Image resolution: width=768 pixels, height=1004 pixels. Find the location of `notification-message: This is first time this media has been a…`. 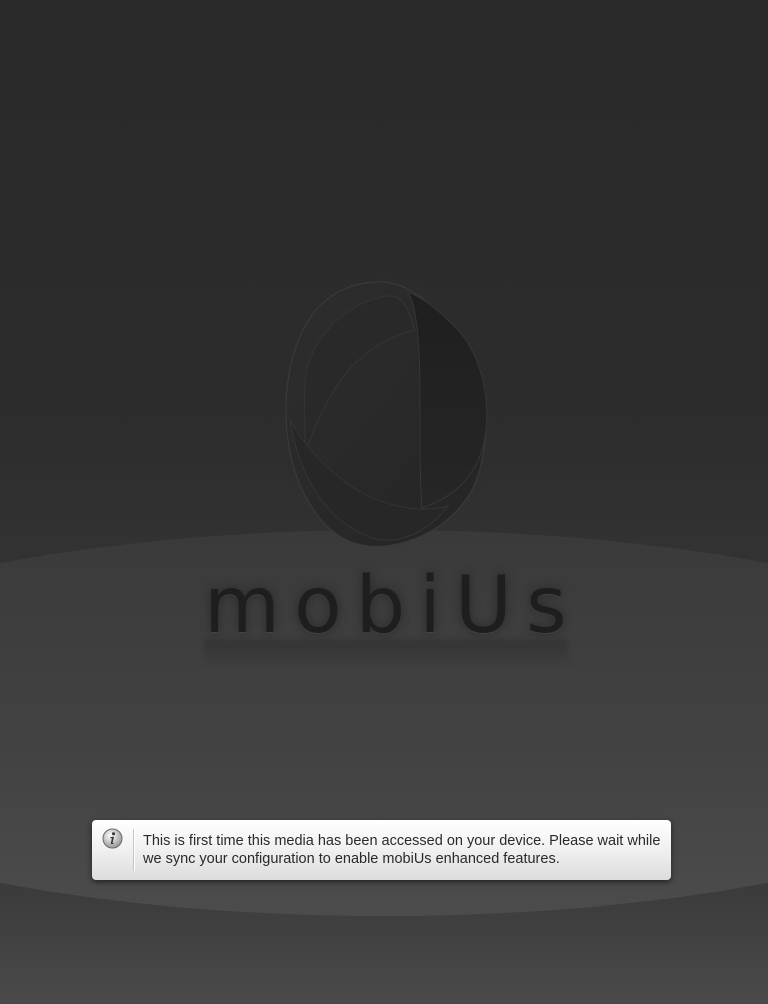

notification-message: This is first time this media has been a… is located at coordinates (402, 850).